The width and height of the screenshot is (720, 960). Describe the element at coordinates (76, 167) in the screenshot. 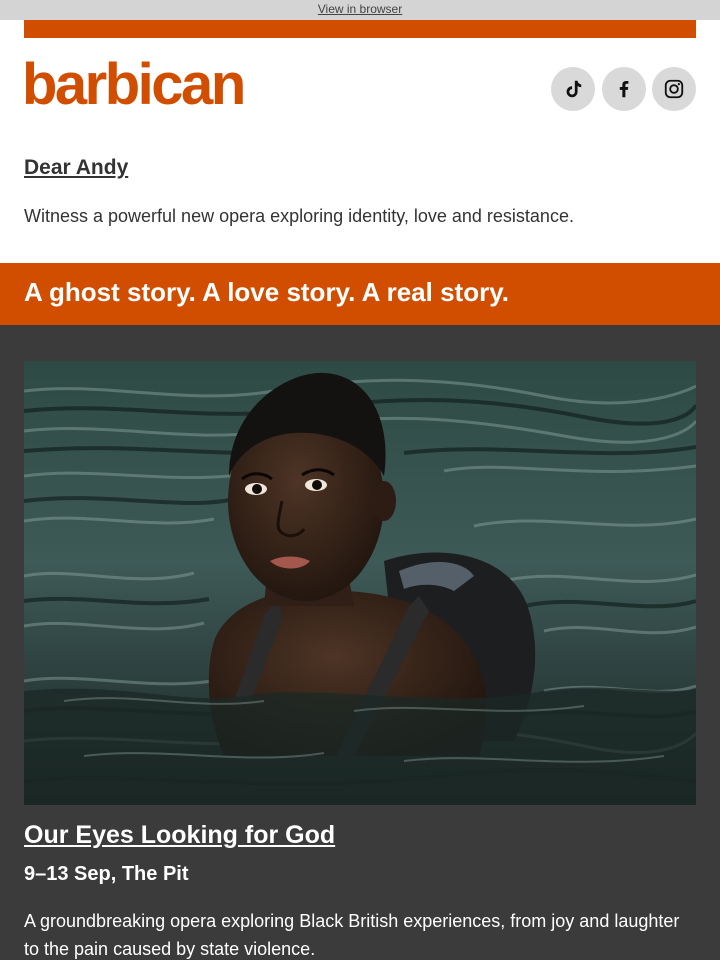

I see `greeting: Dear Andy` at that location.